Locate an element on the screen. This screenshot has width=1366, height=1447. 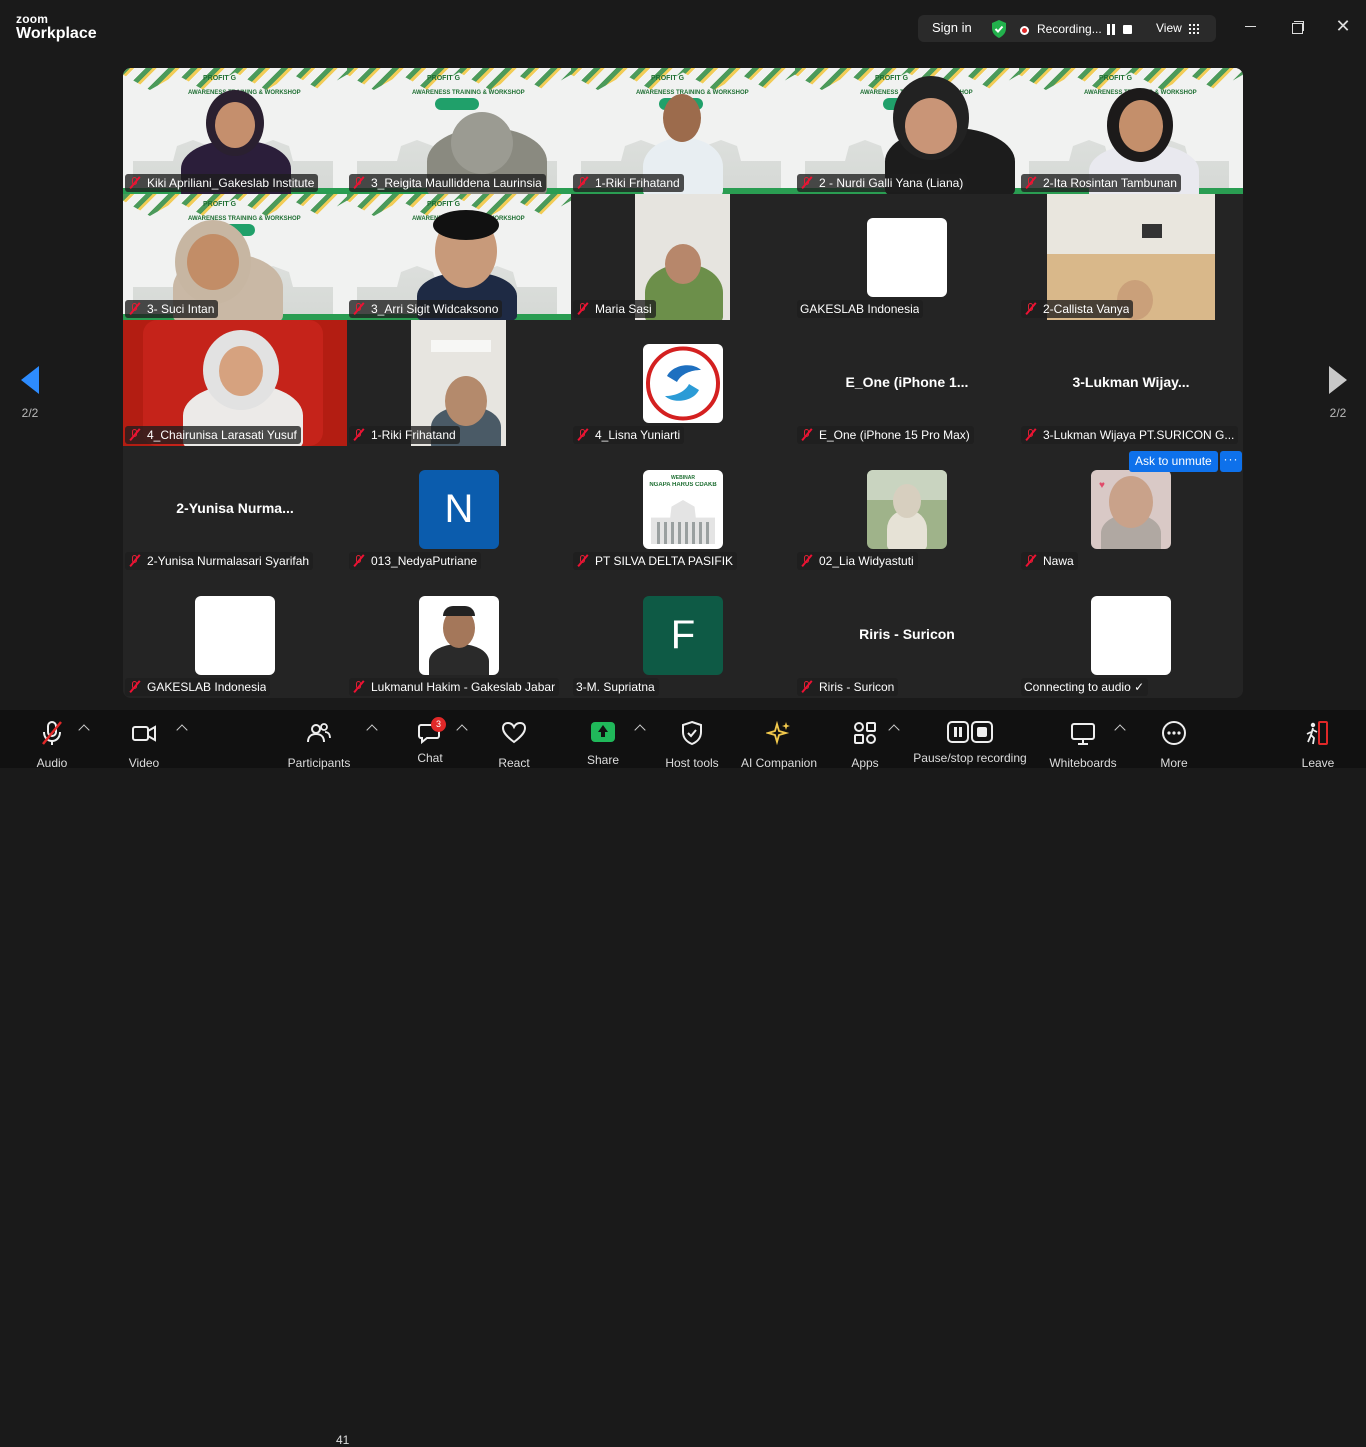
previous-page-button: 2/2 is located at coordinates (30, 393).